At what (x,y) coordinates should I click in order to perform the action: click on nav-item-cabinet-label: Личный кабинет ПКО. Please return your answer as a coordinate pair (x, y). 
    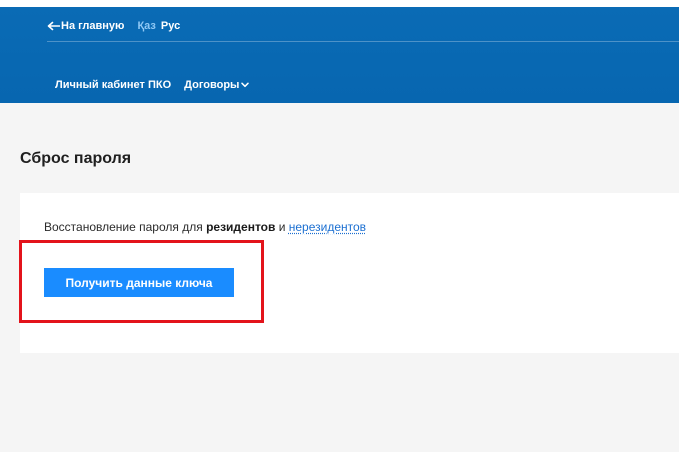
    Looking at the image, I should click on (113, 85).